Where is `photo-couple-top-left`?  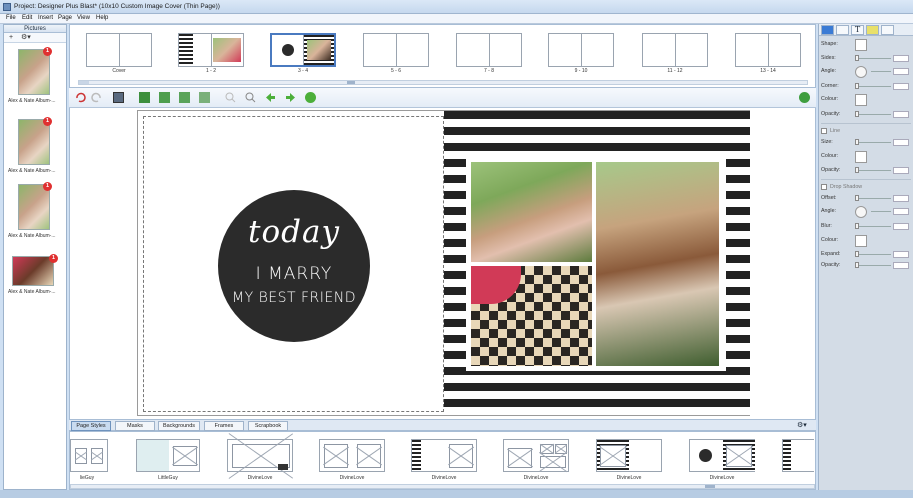 photo-couple-top-left is located at coordinates (531, 212).